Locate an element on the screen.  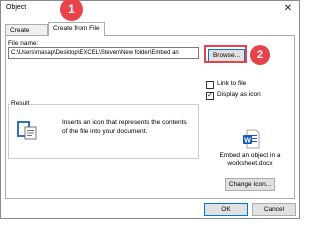
display-as-icon-checkbox: ✓ is located at coordinates (210, 96).